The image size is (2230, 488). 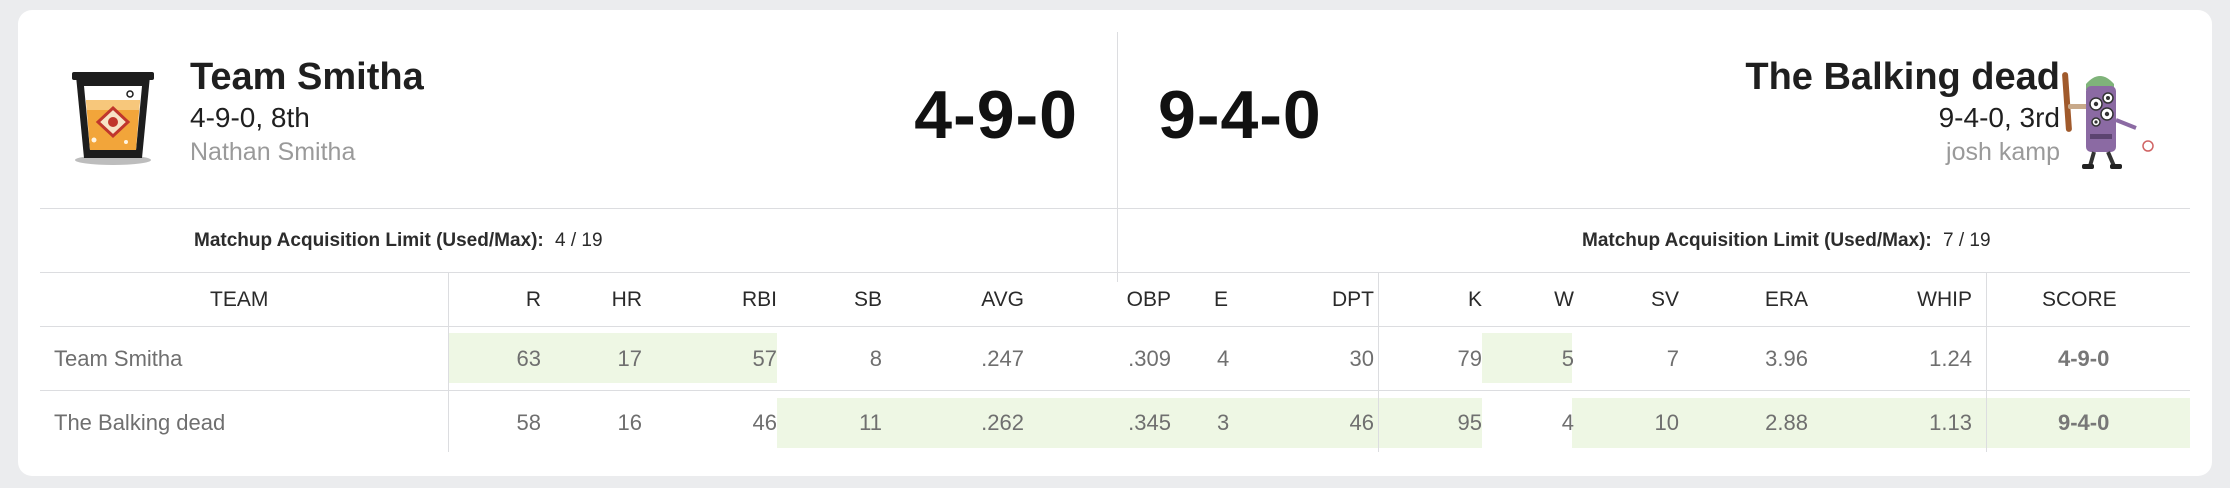 I want to click on row2-e: 3, so click(x=1223, y=422).